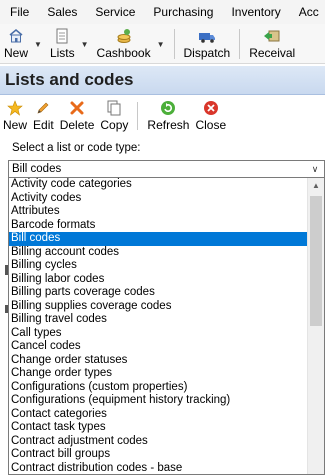 The image size is (325, 475). What do you see at coordinates (15, 125) in the screenshot?
I see `panel-new-label: New` at bounding box center [15, 125].